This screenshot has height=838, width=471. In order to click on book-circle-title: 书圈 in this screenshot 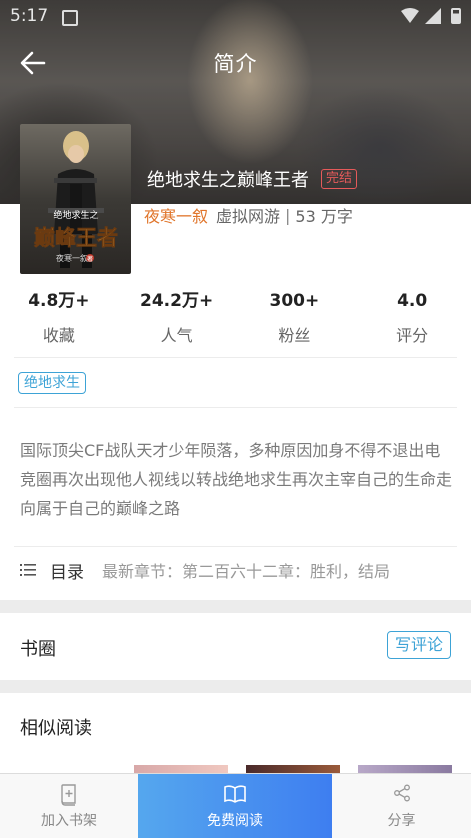, I will do `click(38, 649)`.